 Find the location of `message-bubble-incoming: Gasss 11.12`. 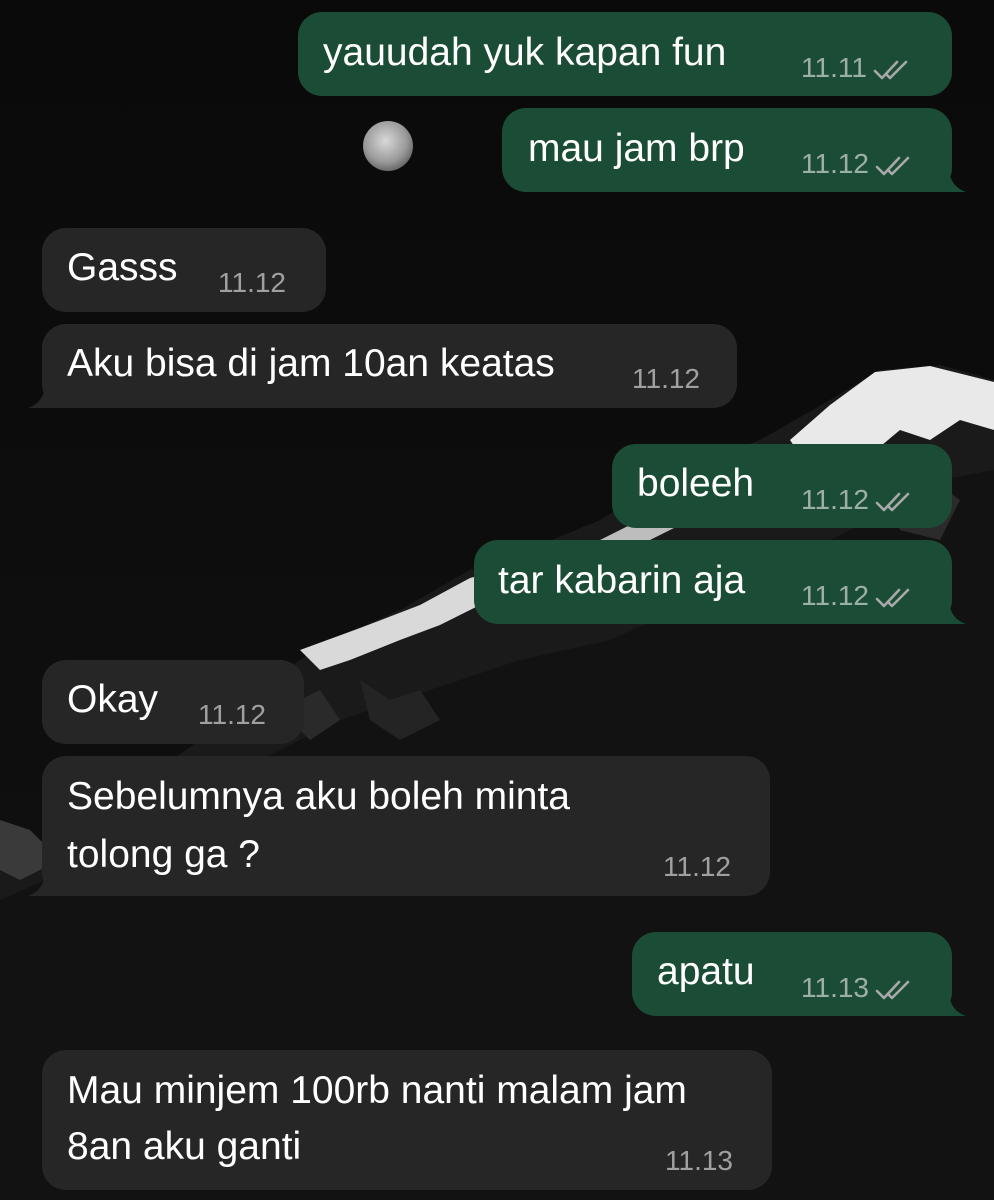

message-bubble-incoming: Gasss 11.12 is located at coordinates (184, 270).